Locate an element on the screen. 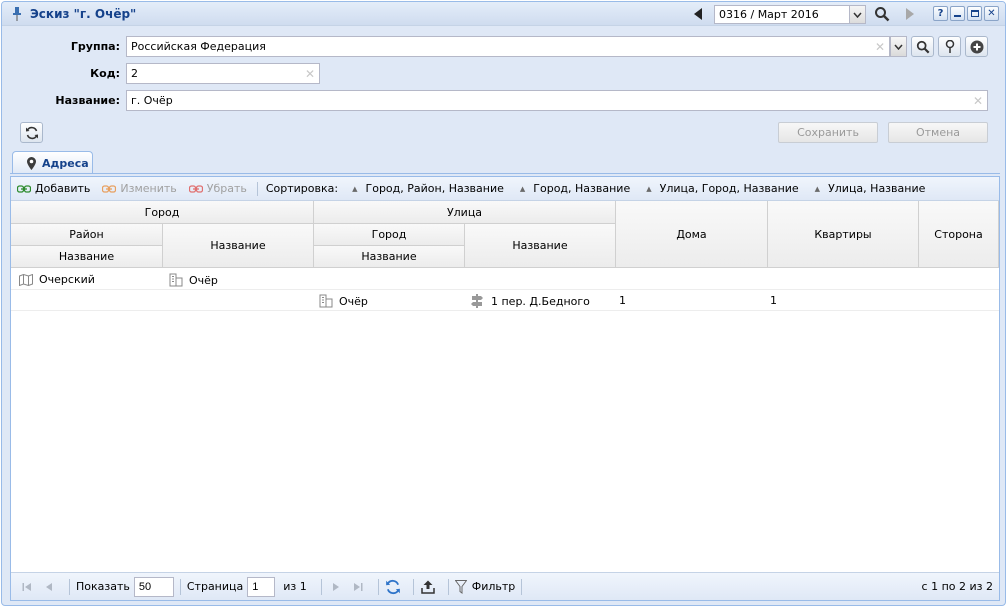  reload-button is located at coordinates (393, 587).